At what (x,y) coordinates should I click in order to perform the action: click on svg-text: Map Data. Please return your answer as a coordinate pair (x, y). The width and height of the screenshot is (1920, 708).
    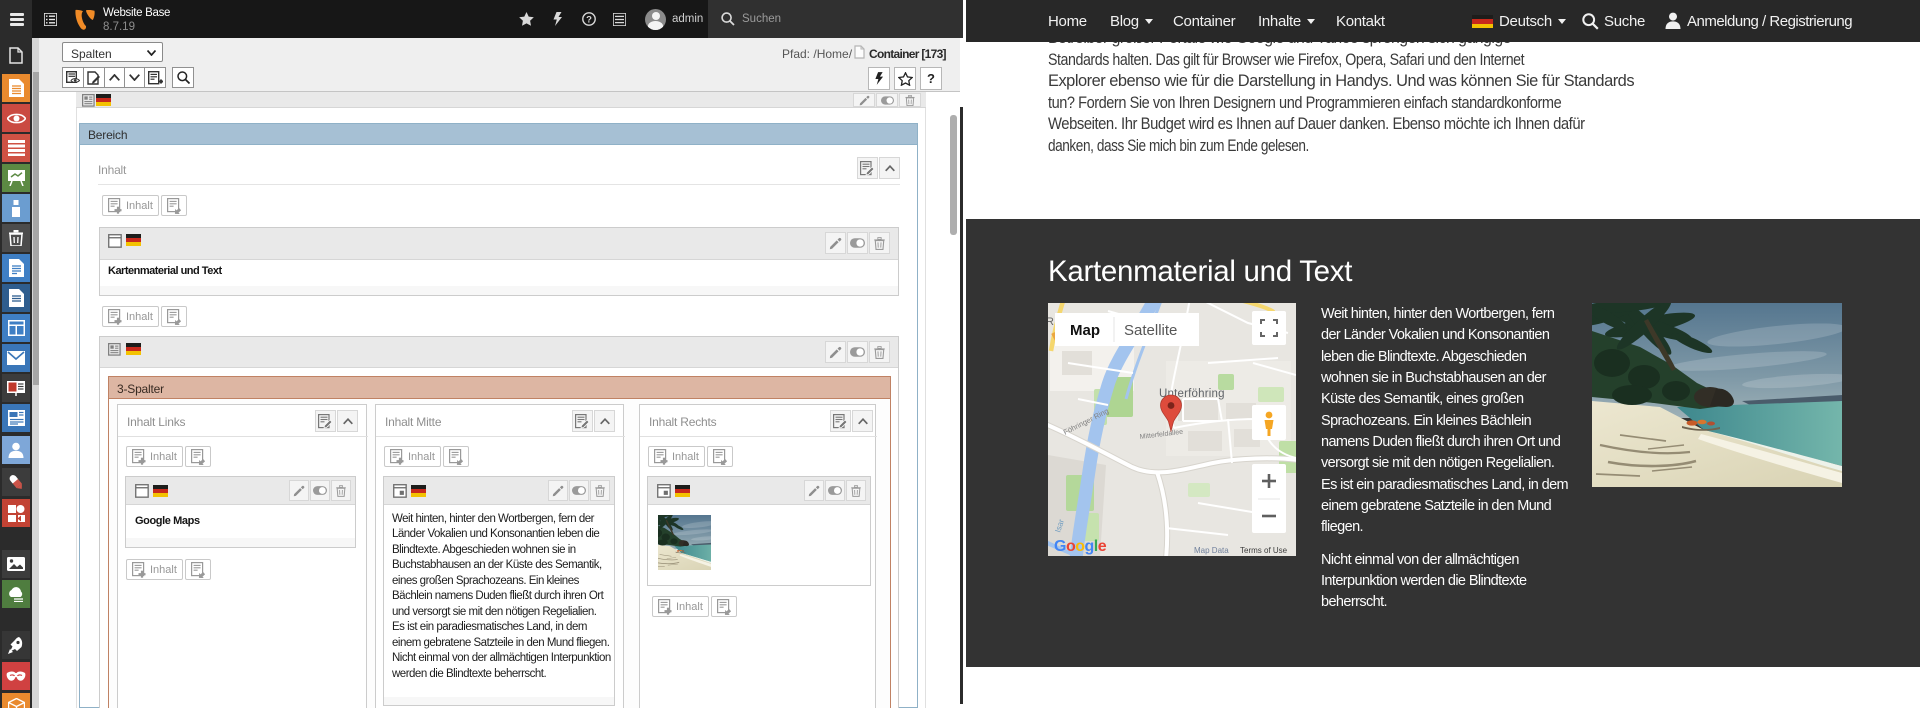
    Looking at the image, I should click on (1211, 550).